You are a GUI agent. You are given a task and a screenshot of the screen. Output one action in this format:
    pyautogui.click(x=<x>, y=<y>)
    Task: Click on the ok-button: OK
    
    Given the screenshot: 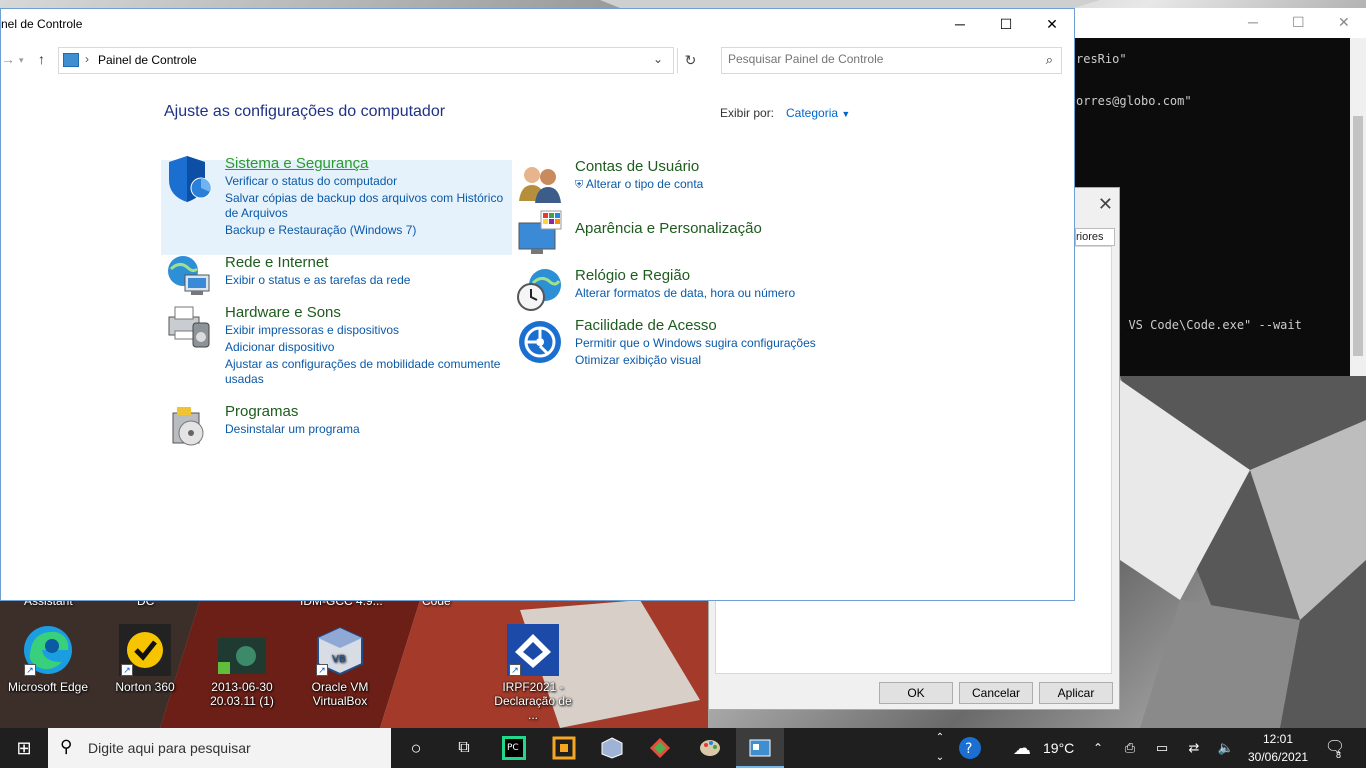 What is the action you would take?
    pyautogui.click(x=916, y=693)
    